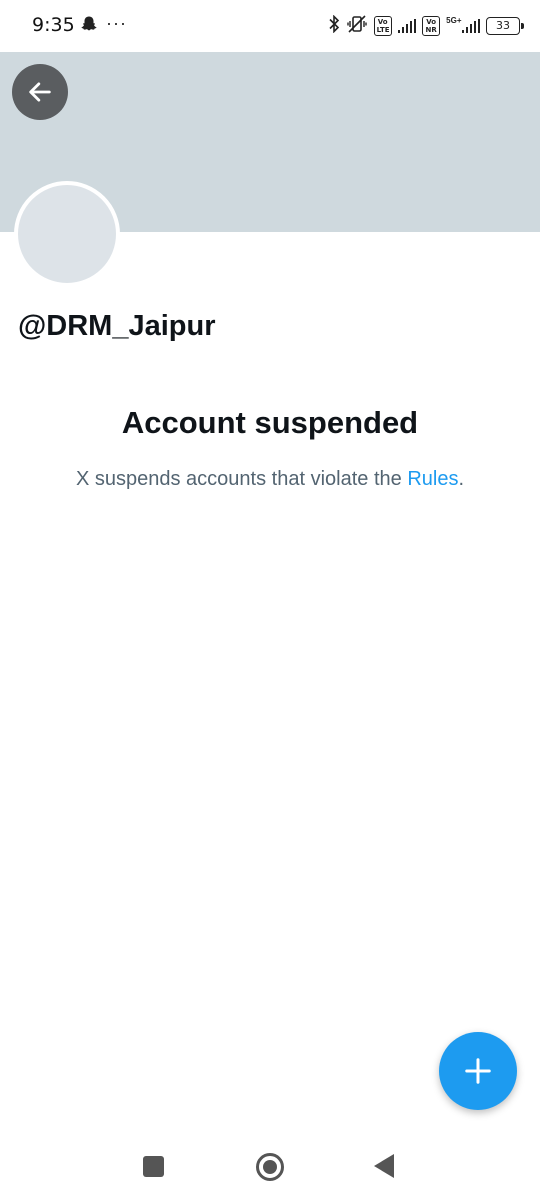 The height and width of the screenshot is (1200, 540). I want to click on battery-indicator: 33, so click(505, 26).